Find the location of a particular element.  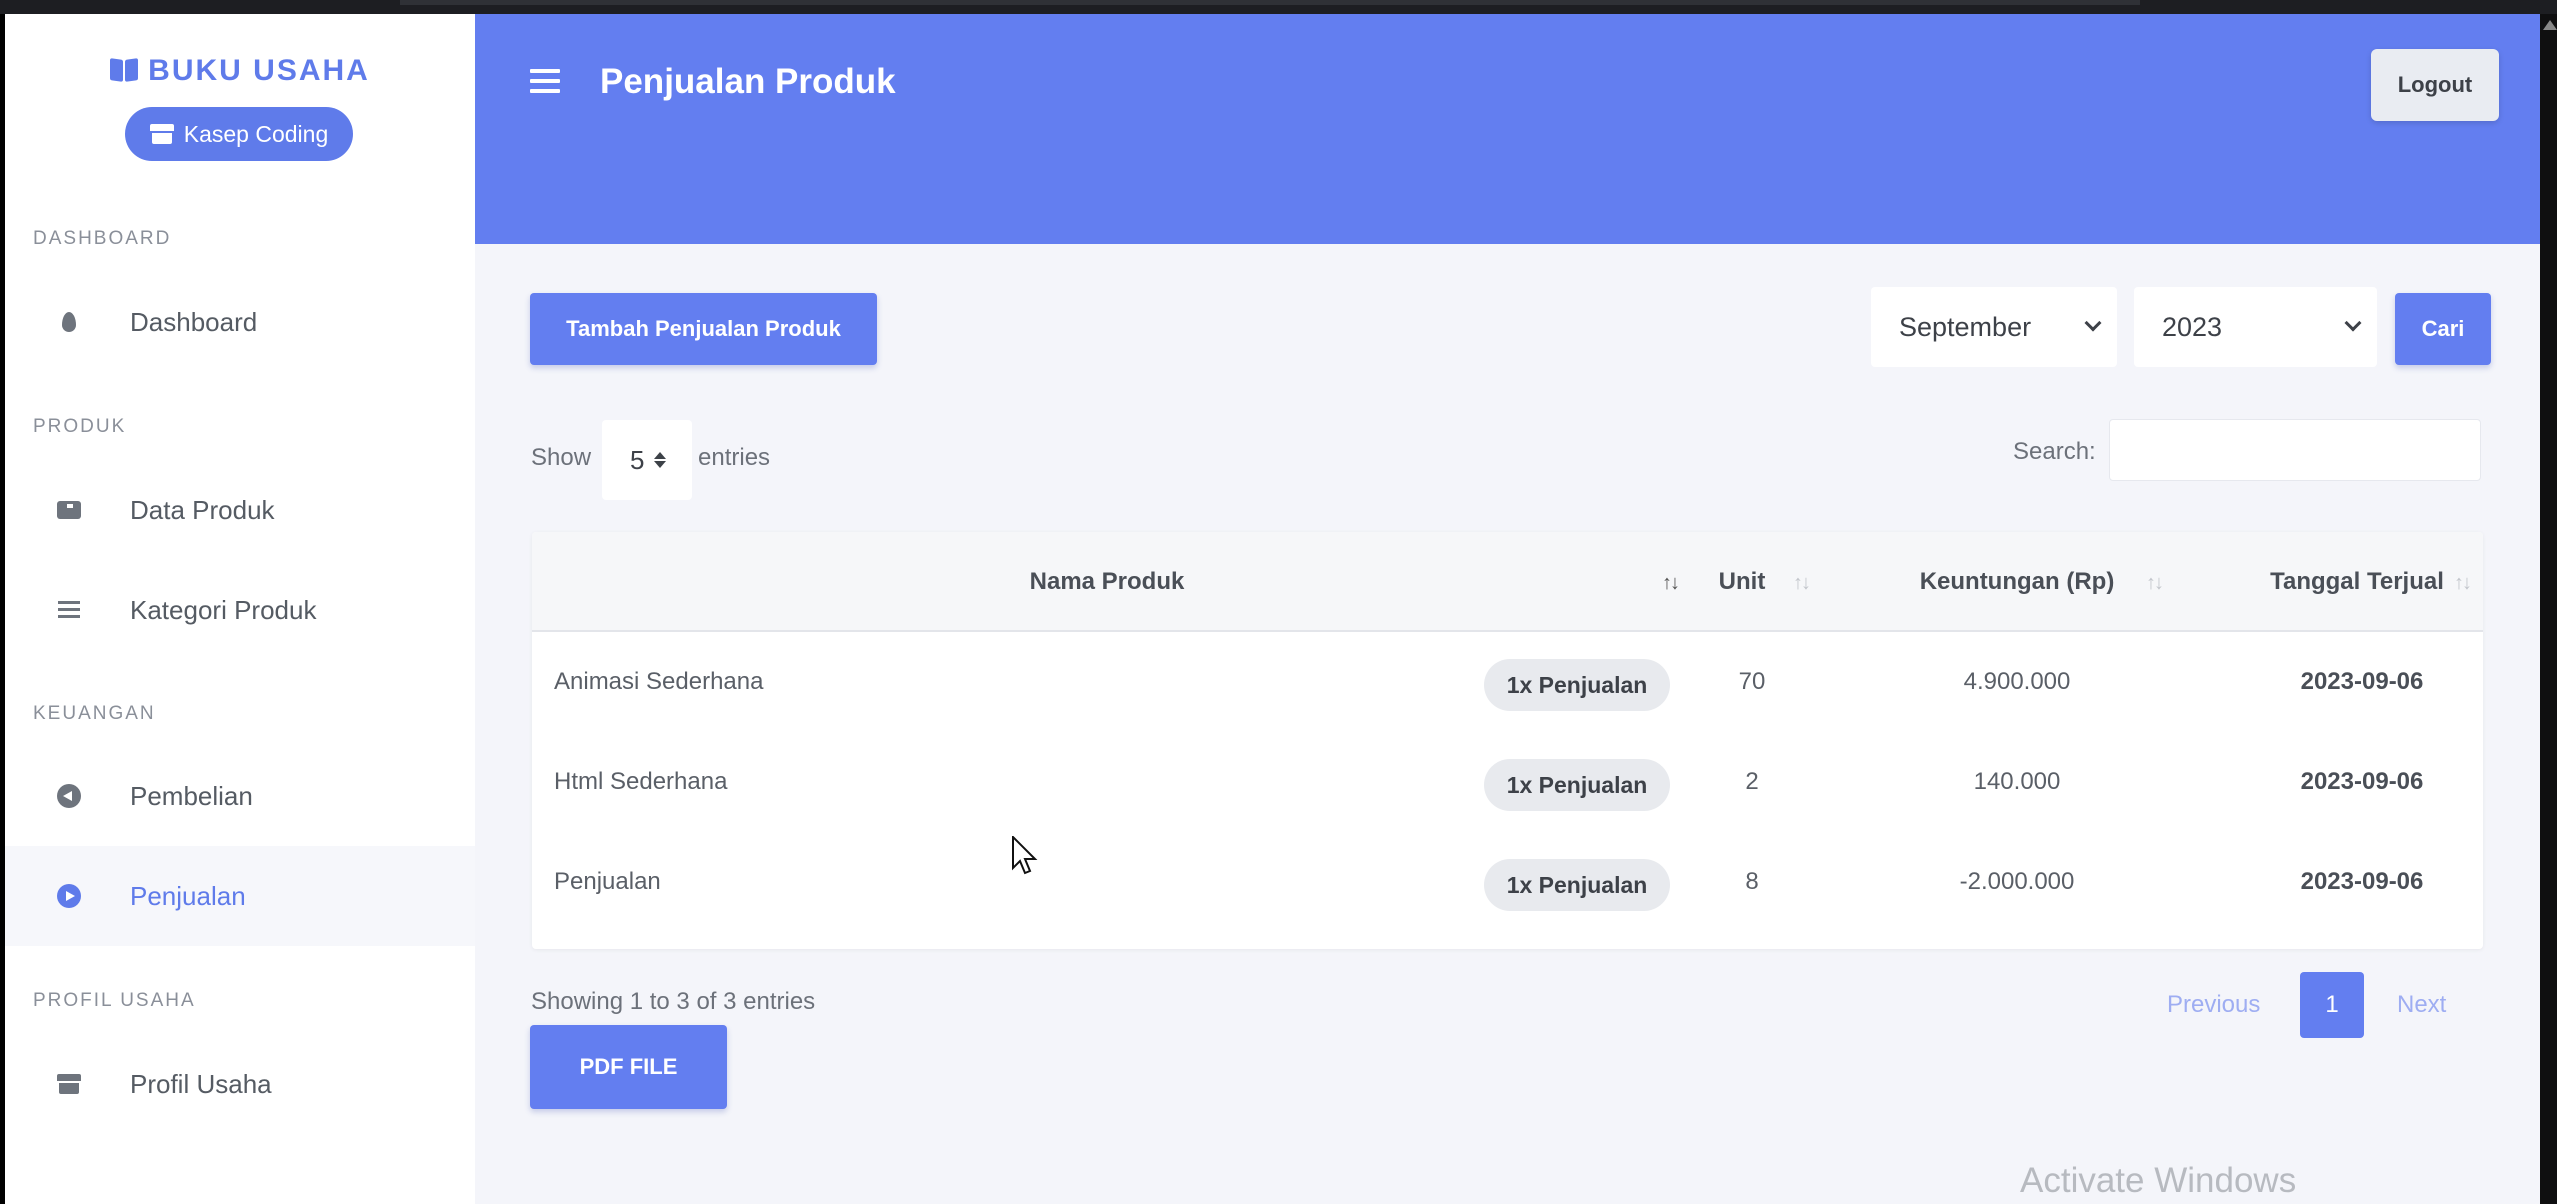

pdf-export-button: PDF FILE is located at coordinates (628, 1067).